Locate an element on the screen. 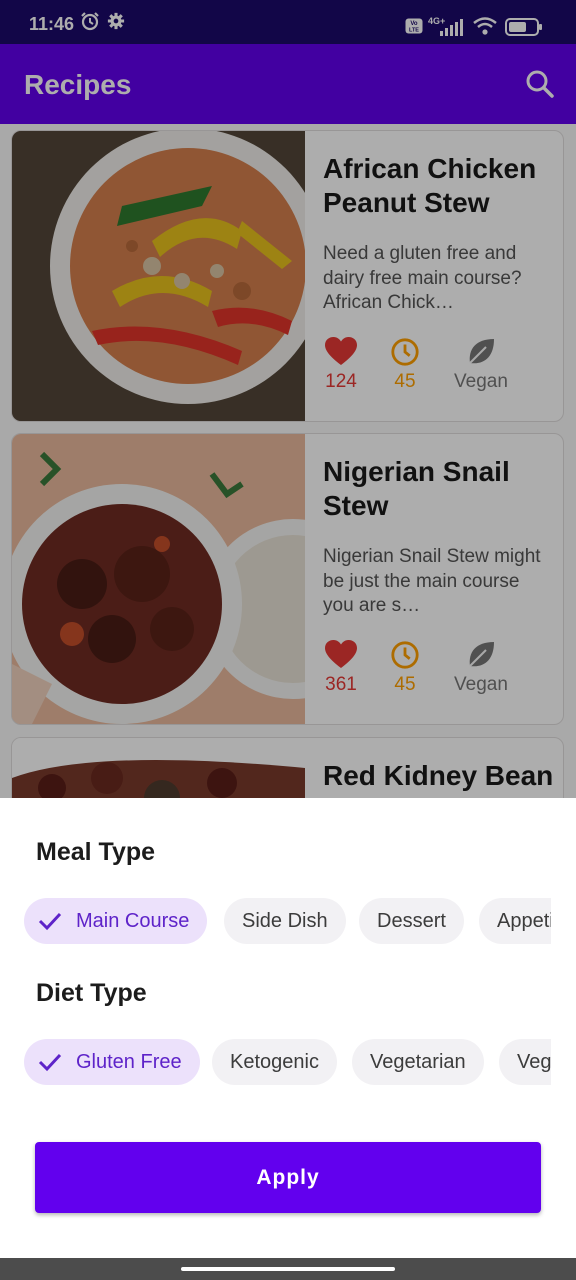 The image size is (576, 1280). chip-ketogenic: Ketogenic is located at coordinates (274, 1062).